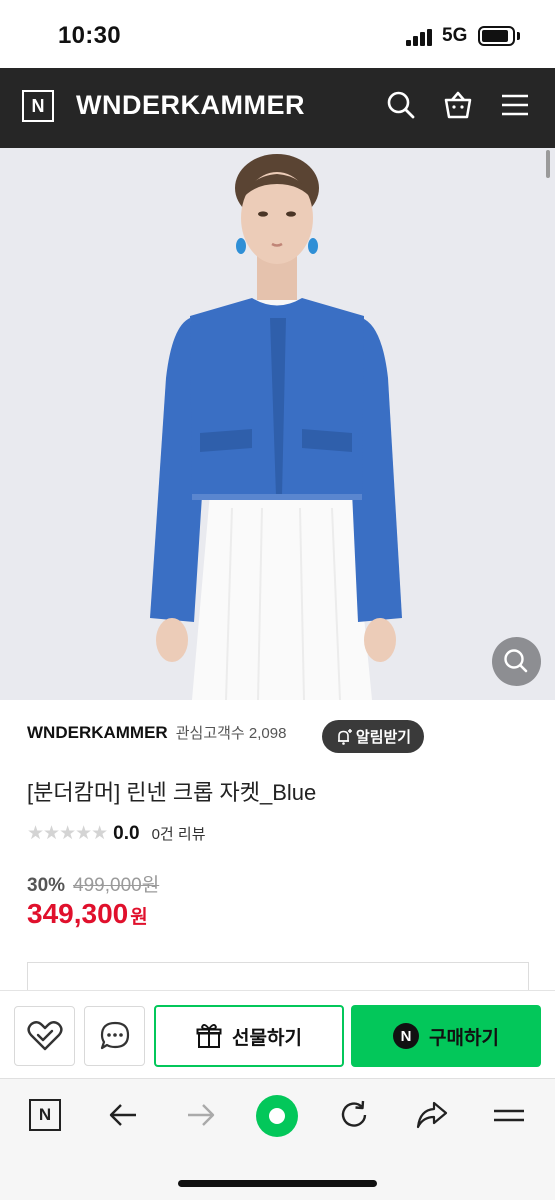 This screenshot has height=1200, width=555. Describe the element at coordinates (277, 34) in the screenshot. I see `status-bar: 10:30 5G` at that location.